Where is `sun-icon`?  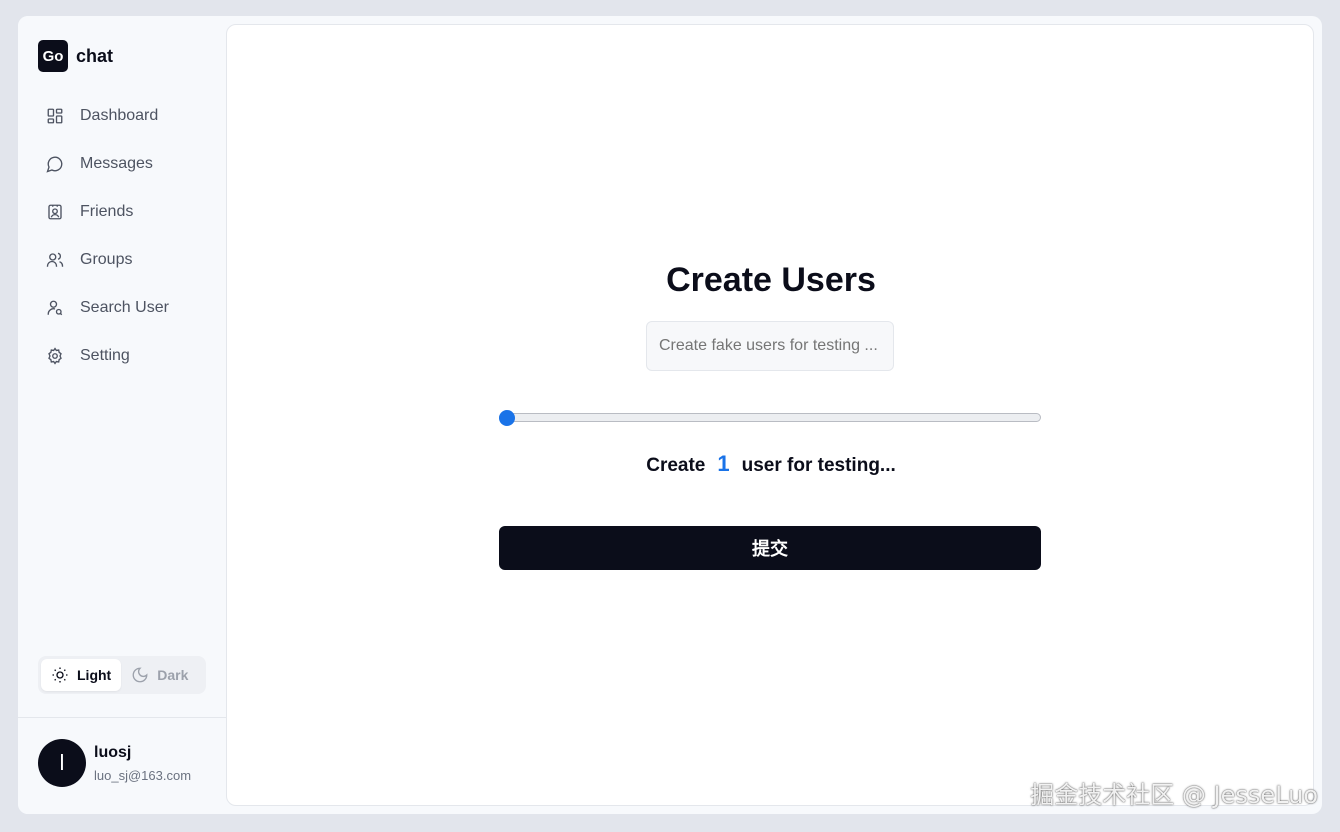 sun-icon is located at coordinates (60, 675).